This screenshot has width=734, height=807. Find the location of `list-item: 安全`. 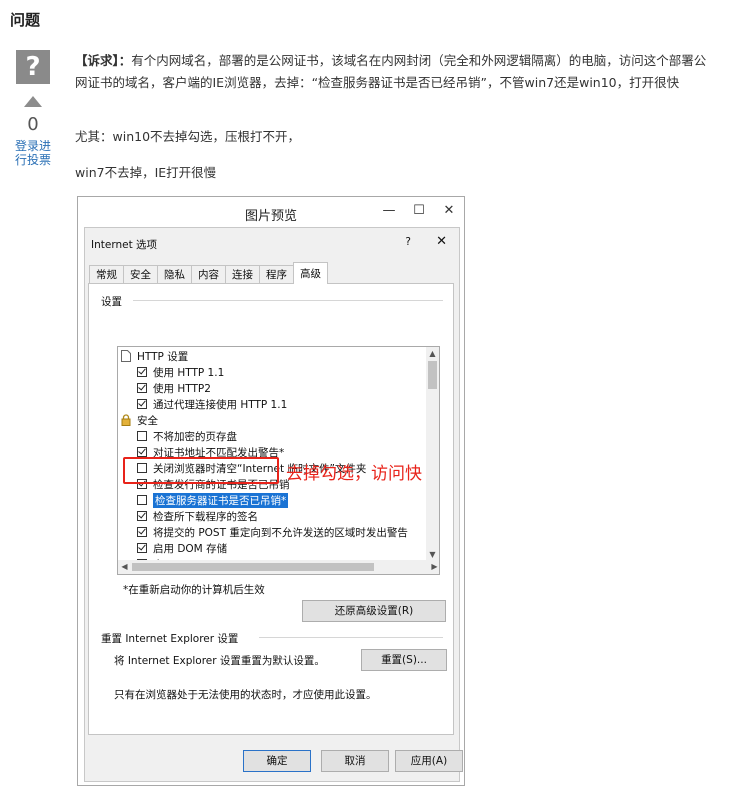

list-item: 安全 is located at coordinates (139, 420).